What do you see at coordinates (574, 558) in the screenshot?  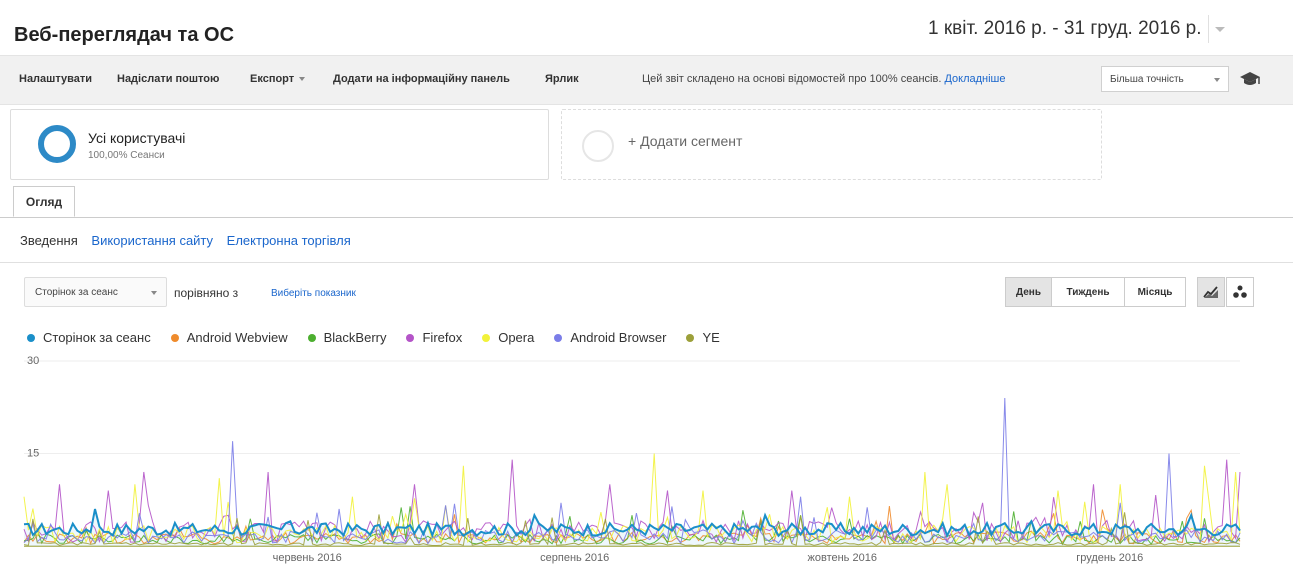 I see `x-tick-label: серпень 2016` at bounding box center [574, 558].